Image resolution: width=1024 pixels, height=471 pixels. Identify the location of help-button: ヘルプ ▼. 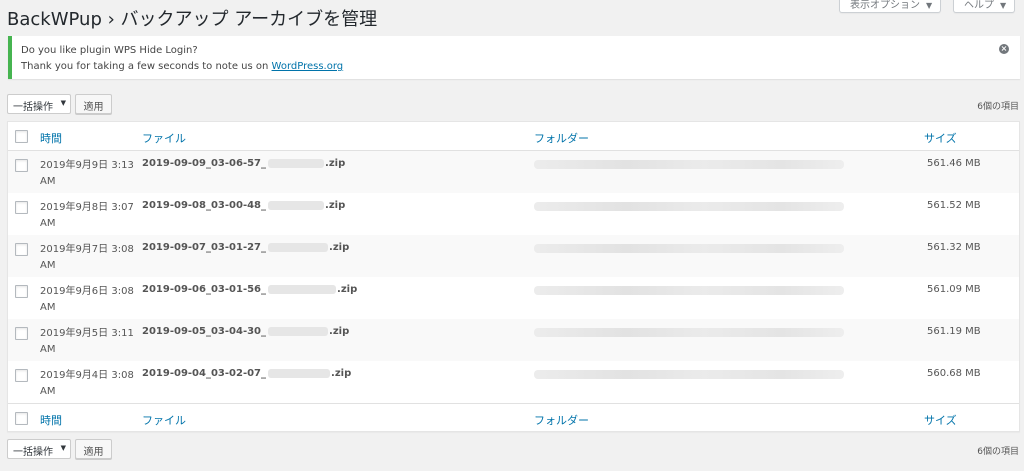
(984, 6).